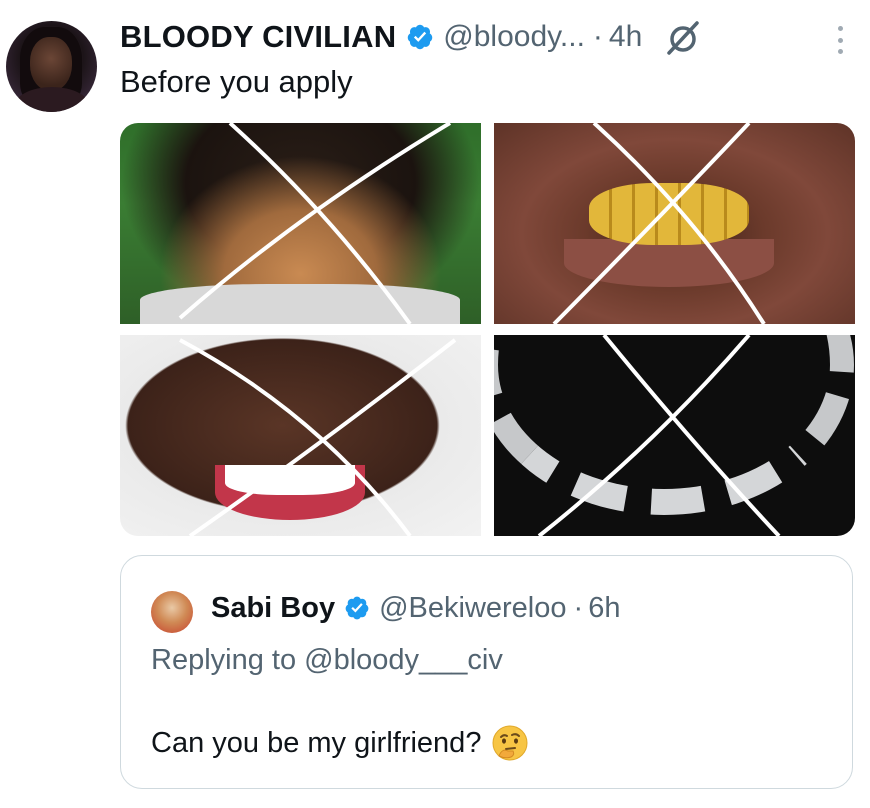 Image resolution: width=870 pixels, height=808 pixels. I want to click on quoted-tweet-text-row: Can you be my girlfriend?, so click(340, 743).